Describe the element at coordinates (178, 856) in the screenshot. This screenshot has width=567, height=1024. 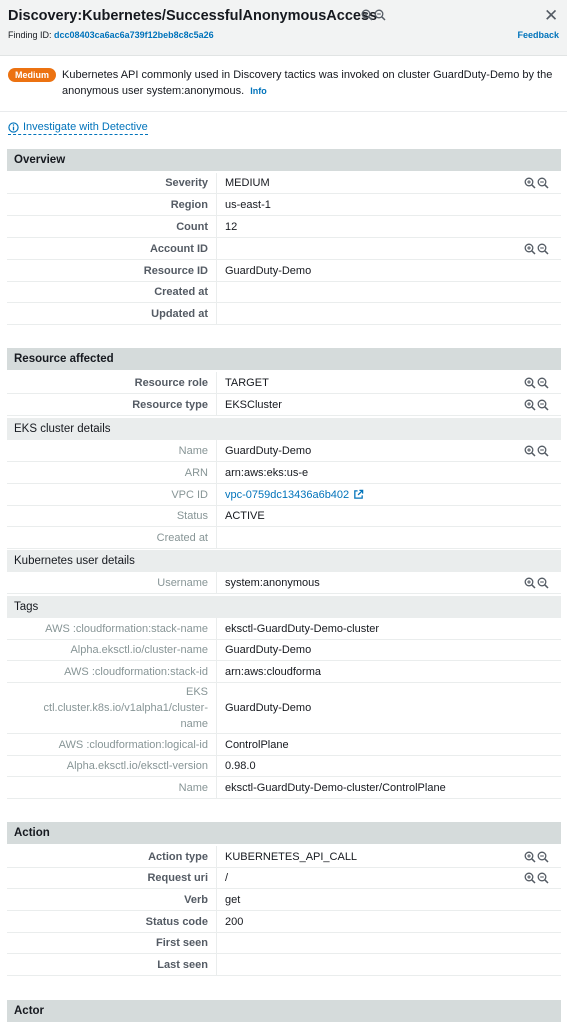
I see `detail-key: Action type` at that location.